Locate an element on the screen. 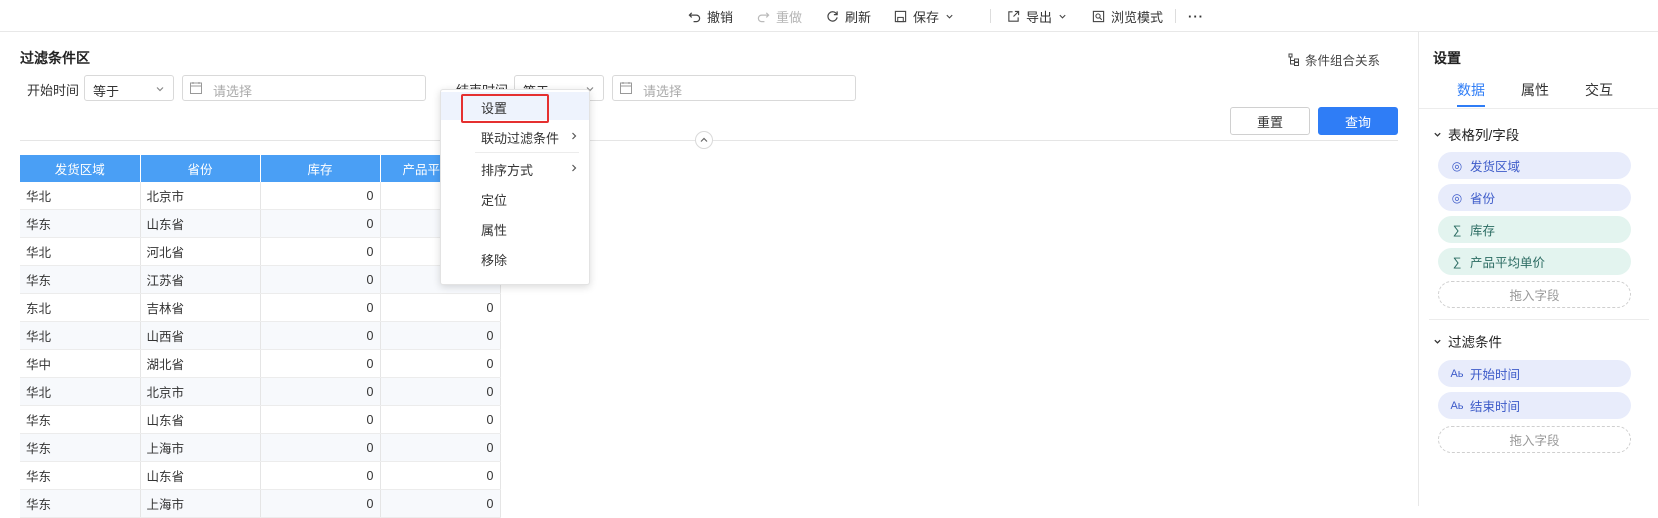  drop-field-zone: 拖入字段 is located at coordinates (1534, 294).